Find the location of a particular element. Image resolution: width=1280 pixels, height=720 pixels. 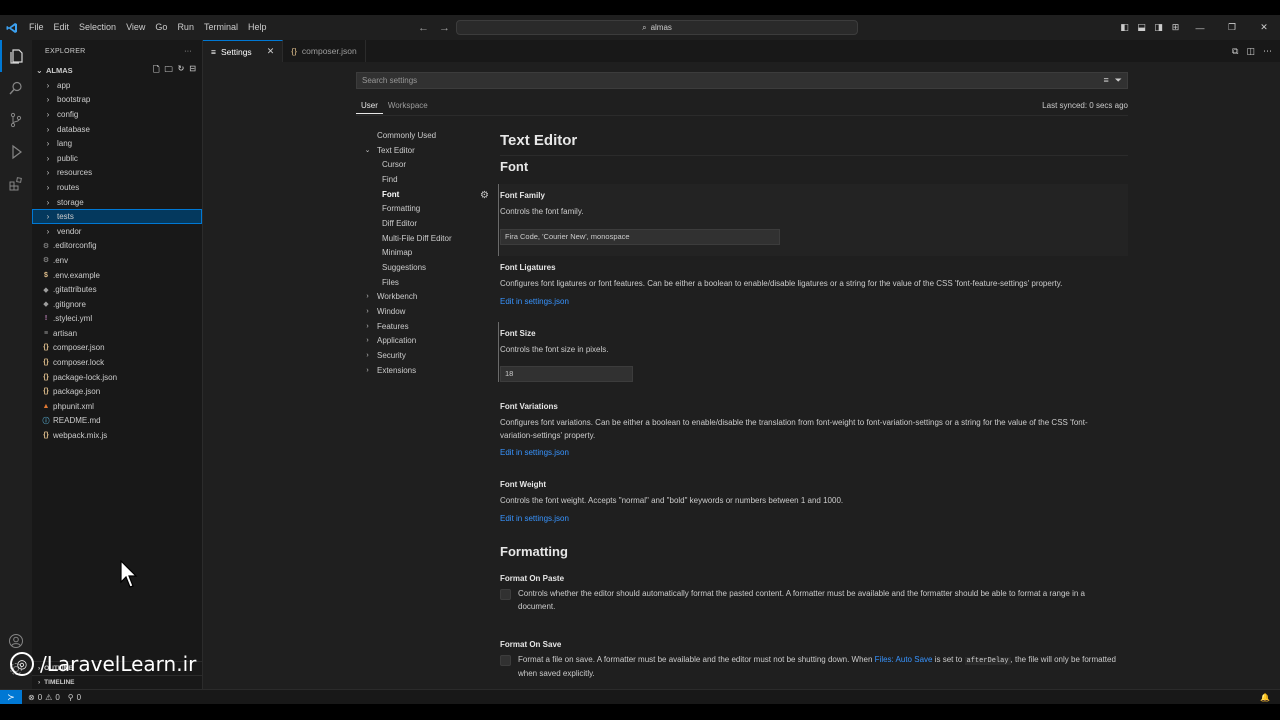

tree-file: ⚙ .env is located at coordinates (117, 260).